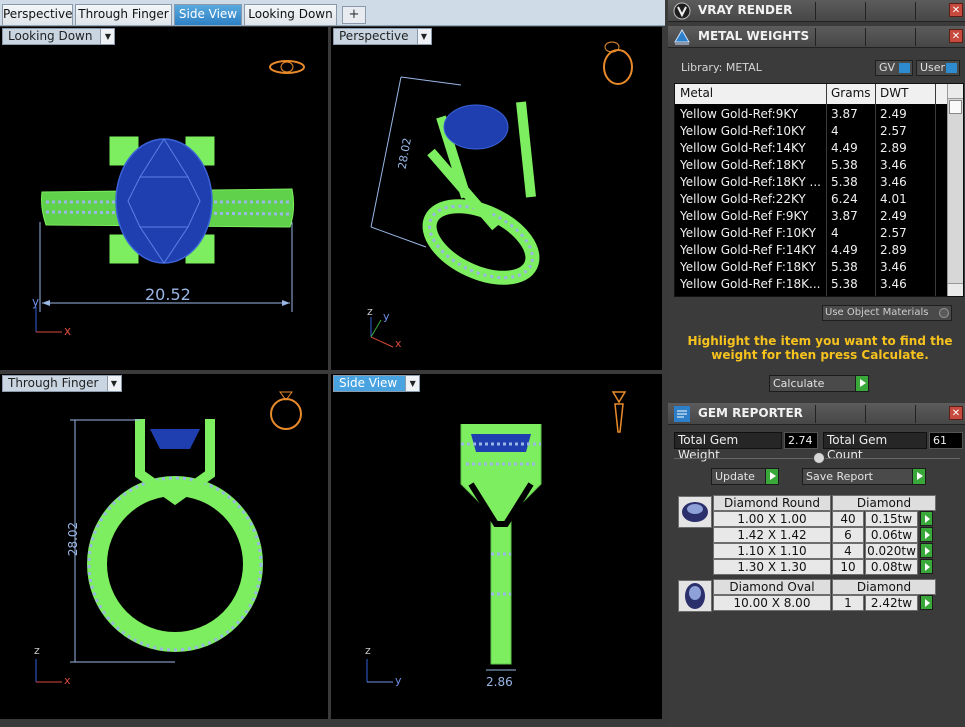 The width and height of the screenshot is (965, 727). What do you see at coordinates (290, 14) in the screenshot?
I see `tab-looking-down: Looking Down` at bounding box center [290, 14].